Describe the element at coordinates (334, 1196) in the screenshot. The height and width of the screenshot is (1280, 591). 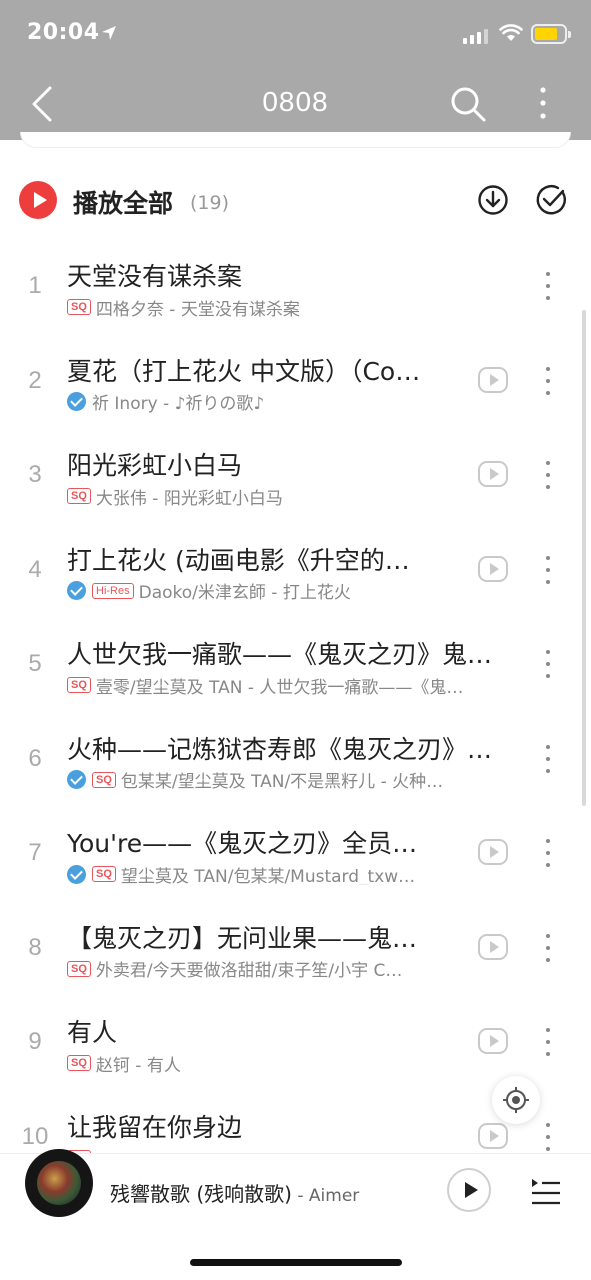
I see `now-playing-artist: Aimer` at that location.